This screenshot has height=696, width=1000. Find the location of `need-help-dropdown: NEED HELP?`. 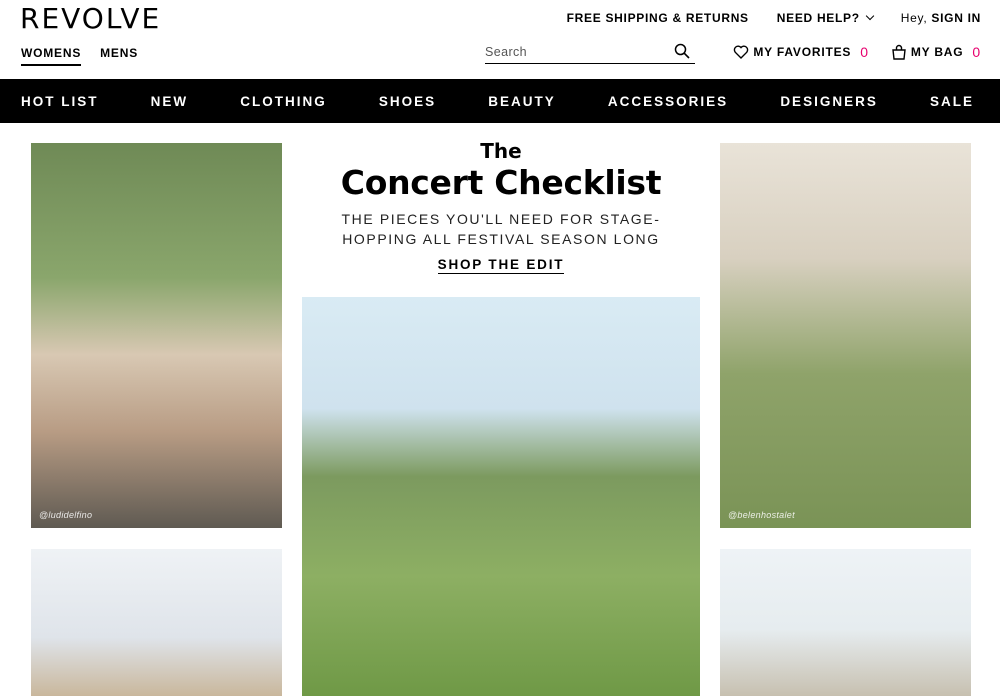

need-help-dropdown: NEED HELP? is located at coordinates (825, 18).